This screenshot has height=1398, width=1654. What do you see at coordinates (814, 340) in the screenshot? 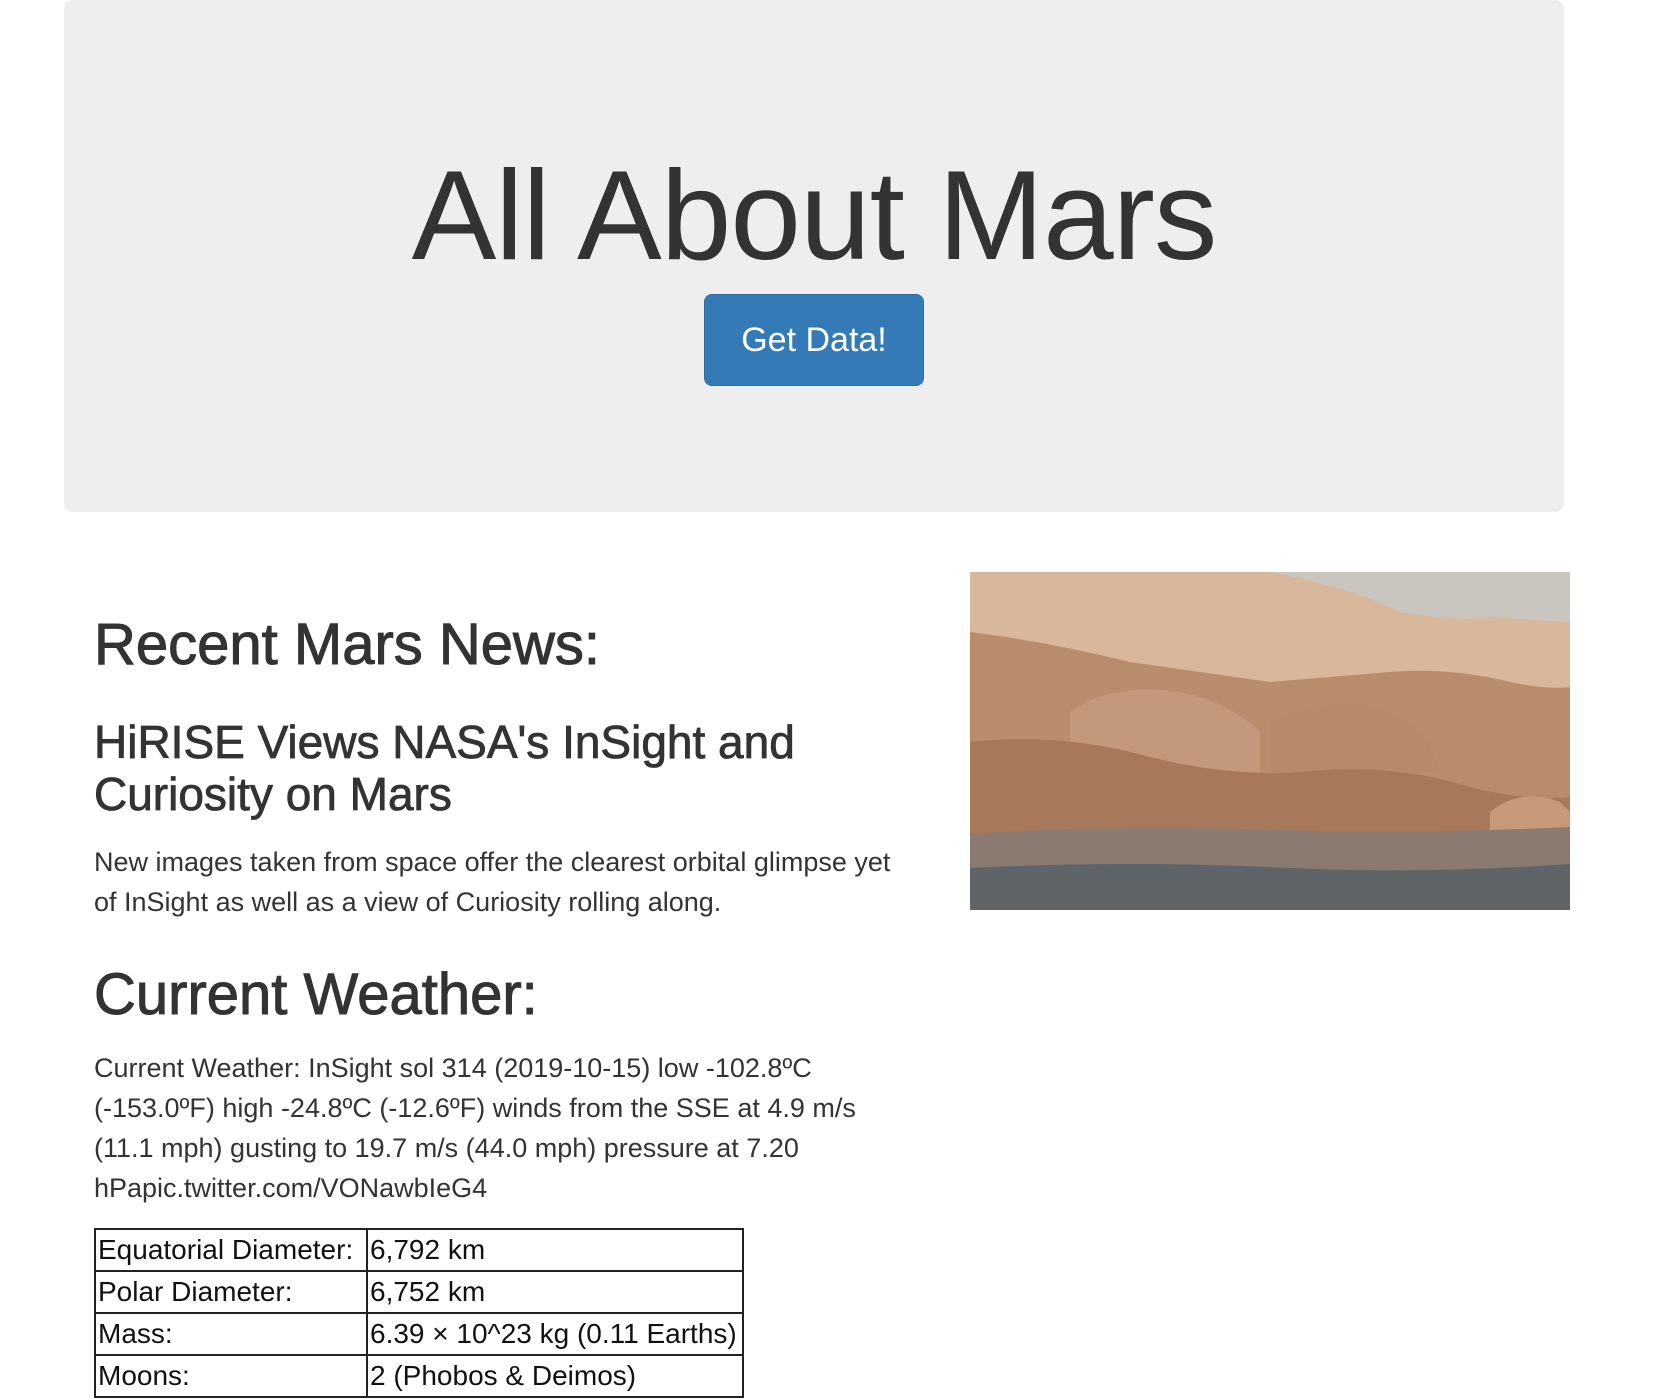
I see `get-data-button: Get Data!` at bounding box center [814, 340].